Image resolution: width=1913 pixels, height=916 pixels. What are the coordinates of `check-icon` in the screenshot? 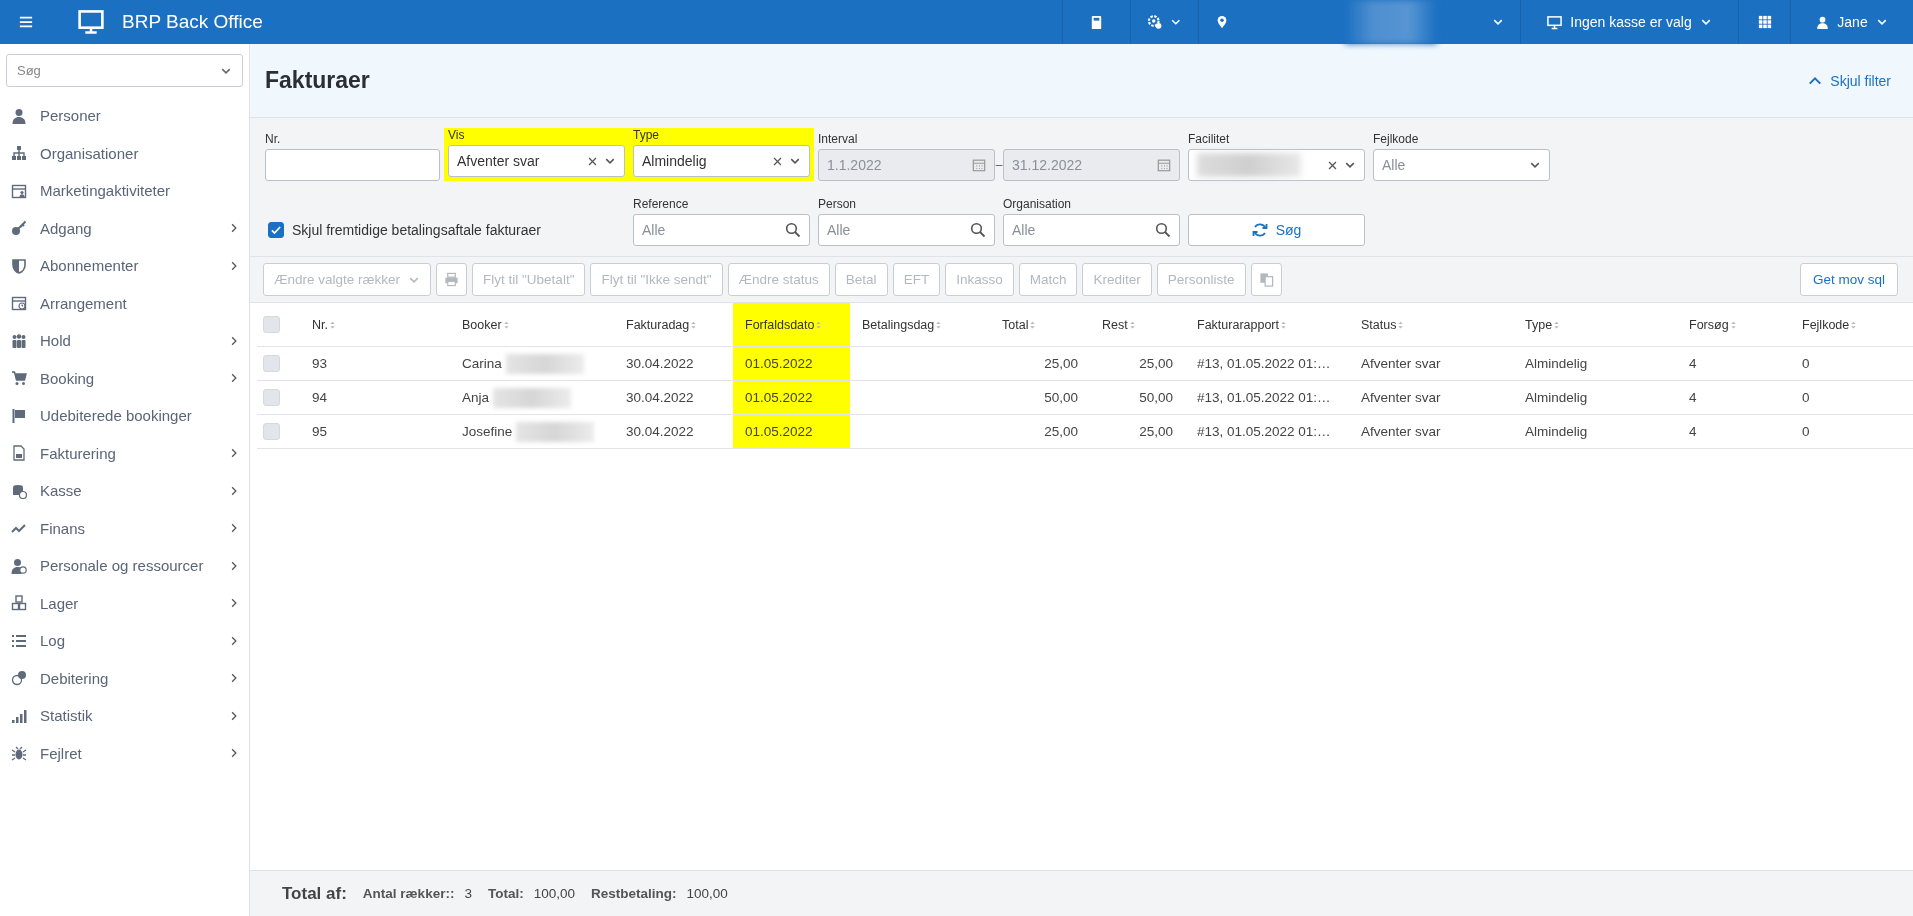 It's located at (276, 230).